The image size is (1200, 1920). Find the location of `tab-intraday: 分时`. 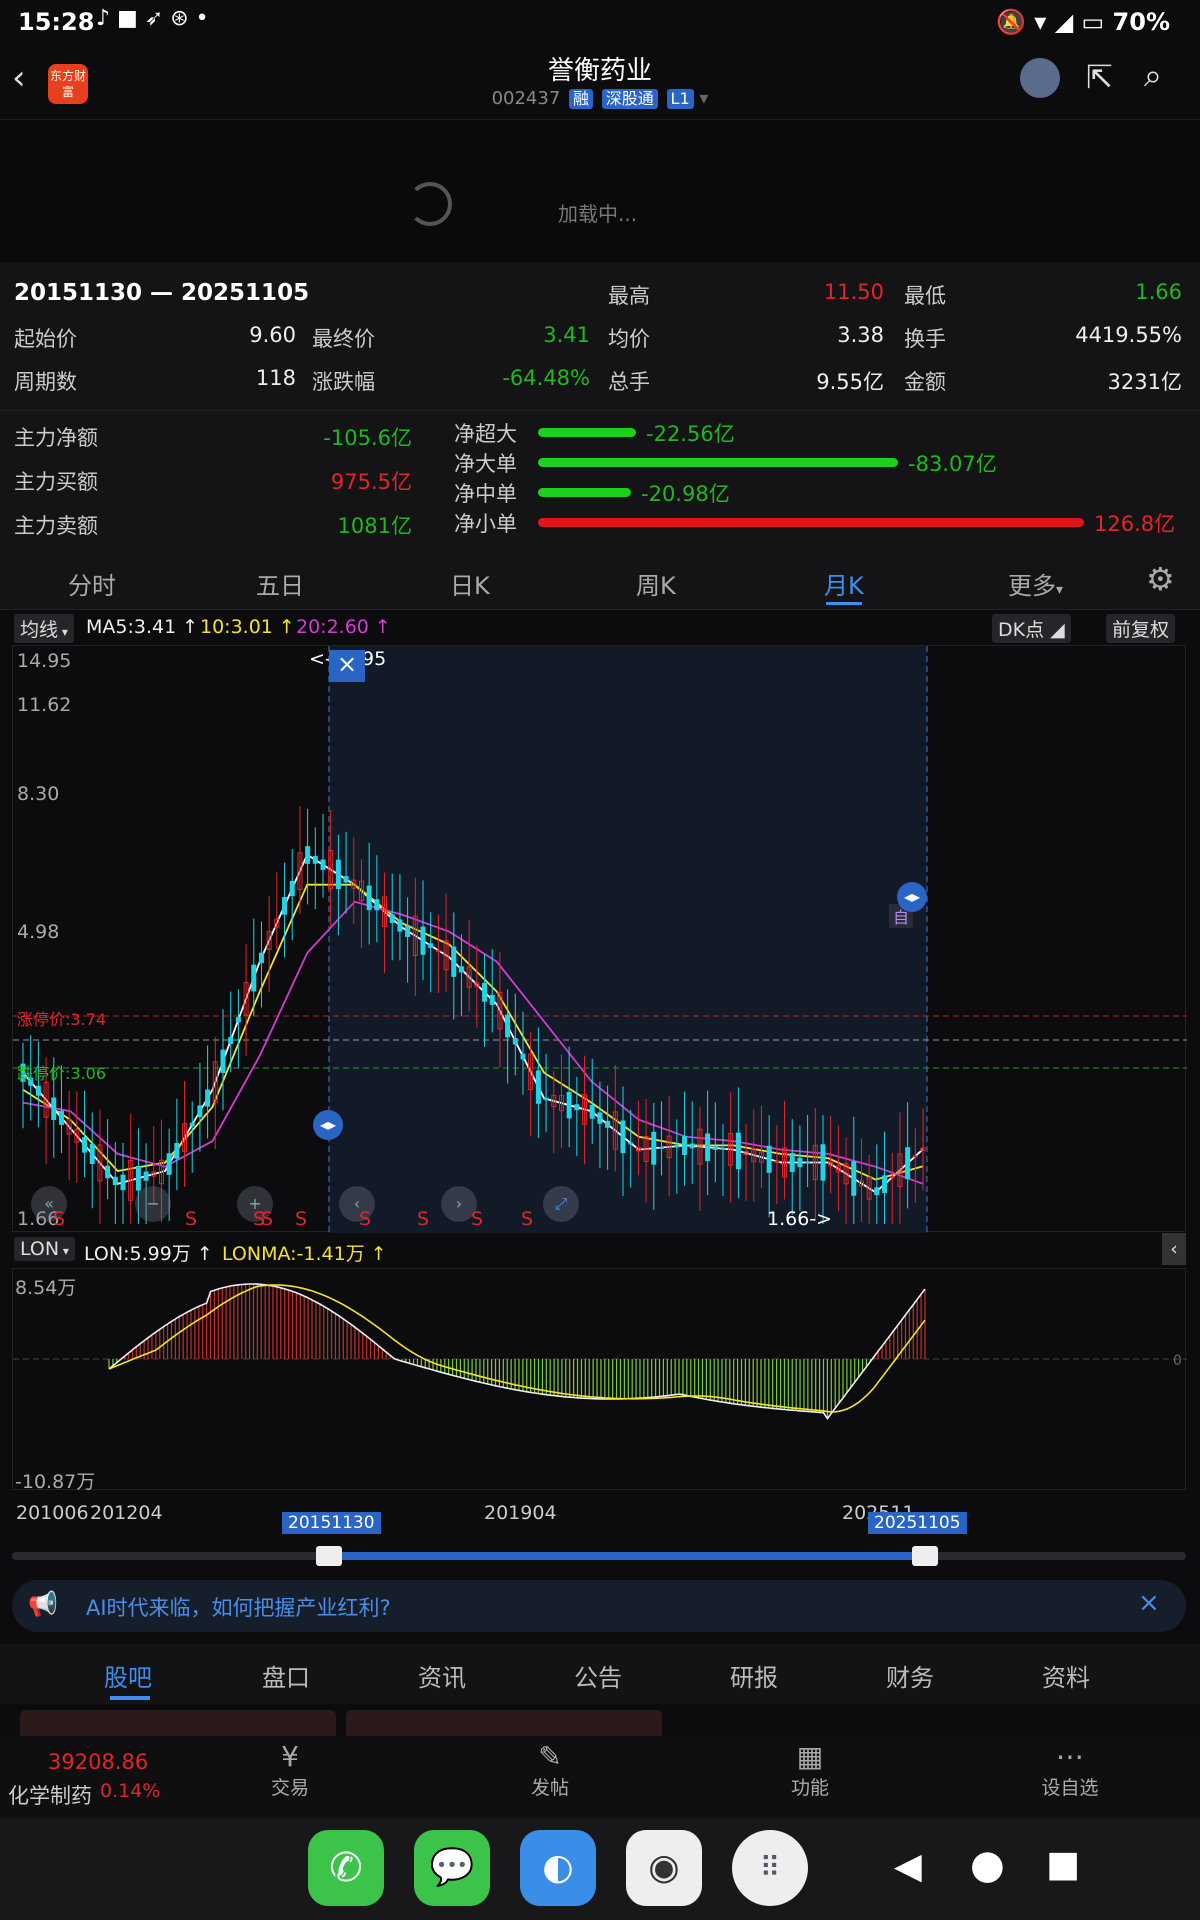

tab-intraday: 分时 is located at coordinates (92, 583).